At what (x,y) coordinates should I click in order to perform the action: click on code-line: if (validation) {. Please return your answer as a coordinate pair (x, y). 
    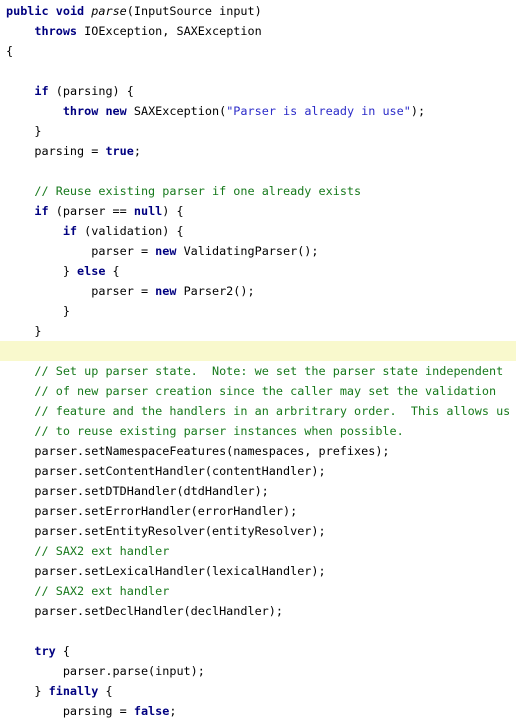
    Looking at the image, I should click on (258, 231).